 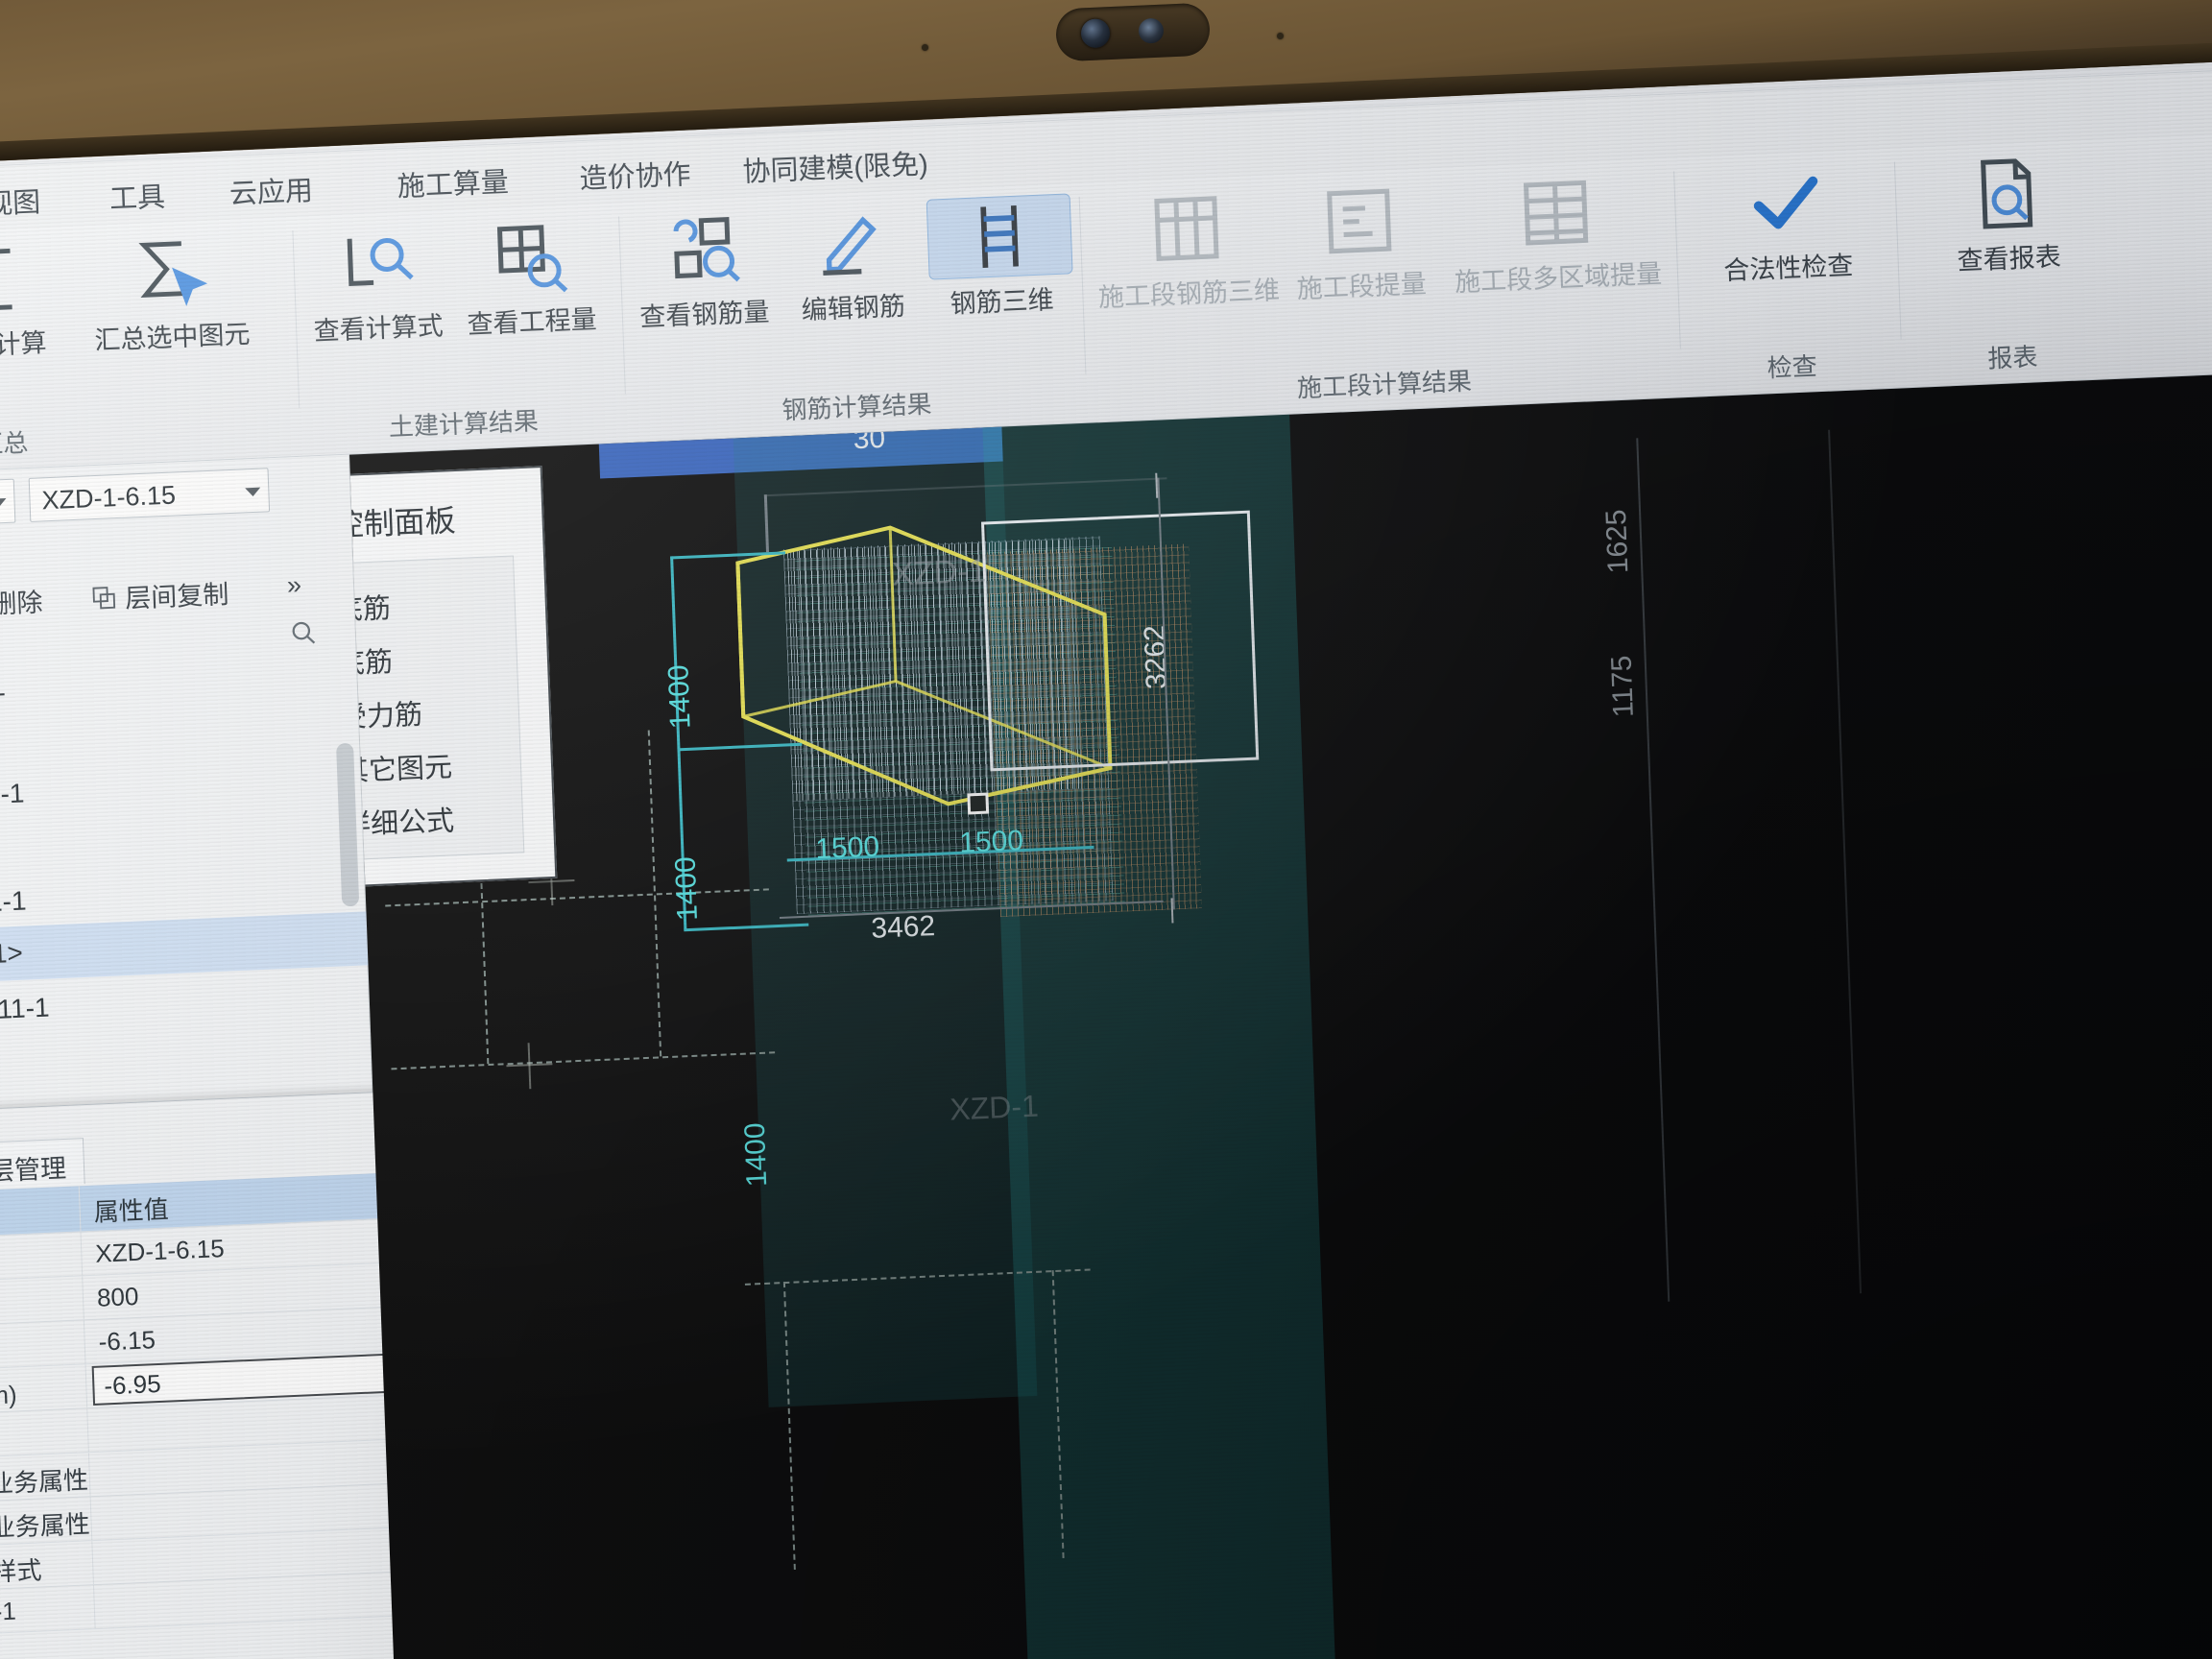 I want to click on rebar-3d-icon, so click(x=1000, y=236).